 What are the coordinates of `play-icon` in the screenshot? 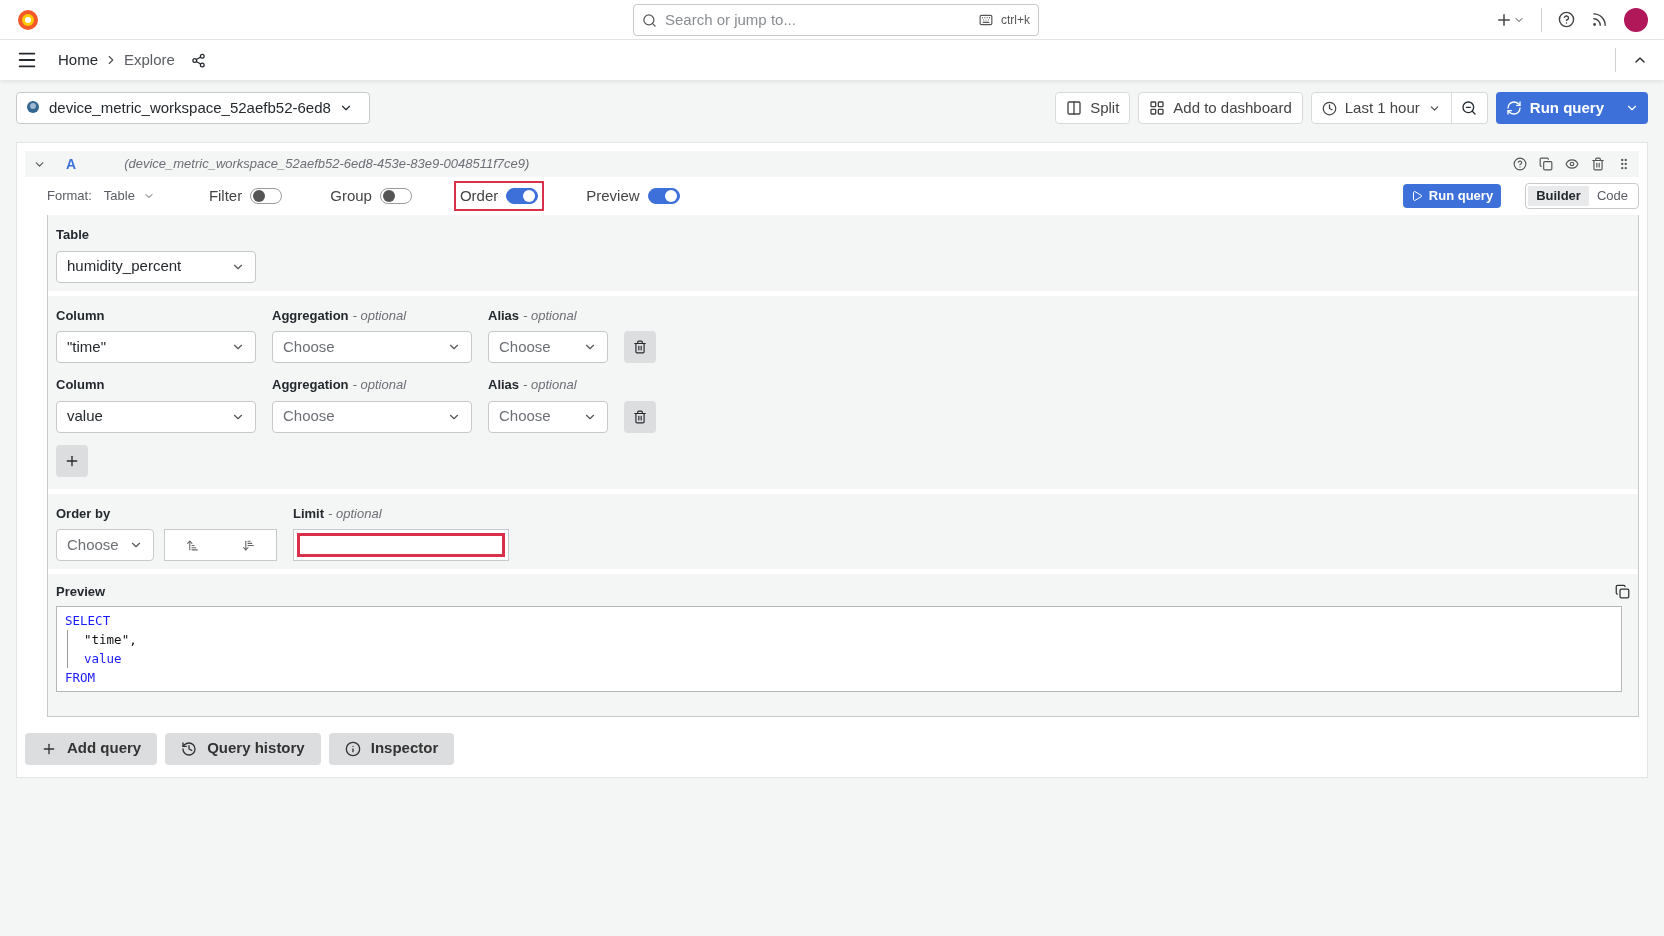 It's located at (1416, 196).